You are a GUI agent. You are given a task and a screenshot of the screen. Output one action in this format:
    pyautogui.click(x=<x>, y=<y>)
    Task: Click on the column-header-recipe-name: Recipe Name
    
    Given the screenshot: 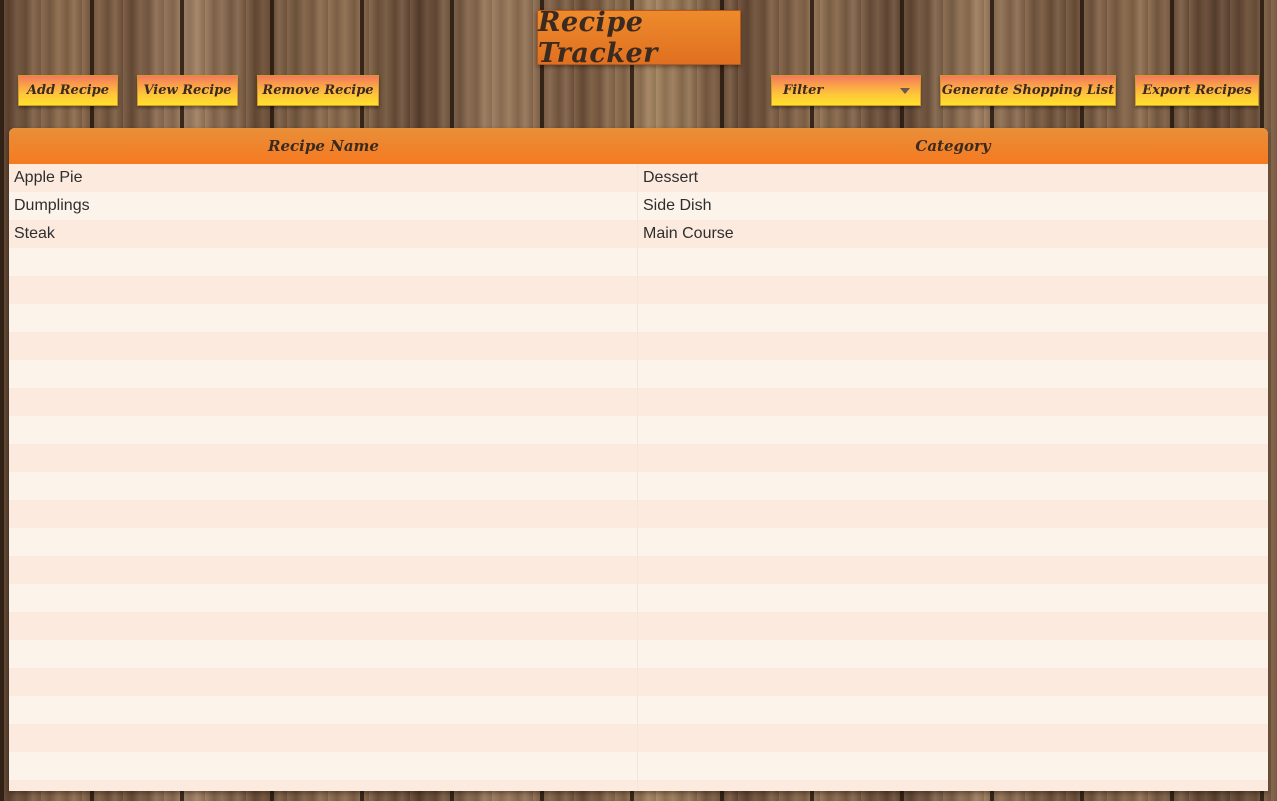 What is the action you would take?
    pyautogui.click(x=323, y=146)
    